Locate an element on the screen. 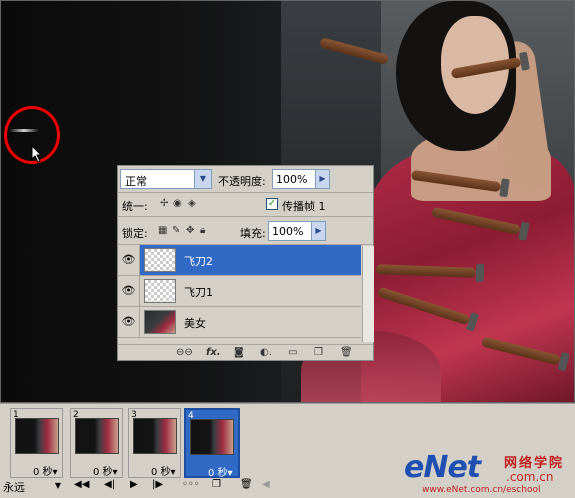 This screenshot has height=498, width=575. fill-label: 填充: is located at coordinates (253, 233).